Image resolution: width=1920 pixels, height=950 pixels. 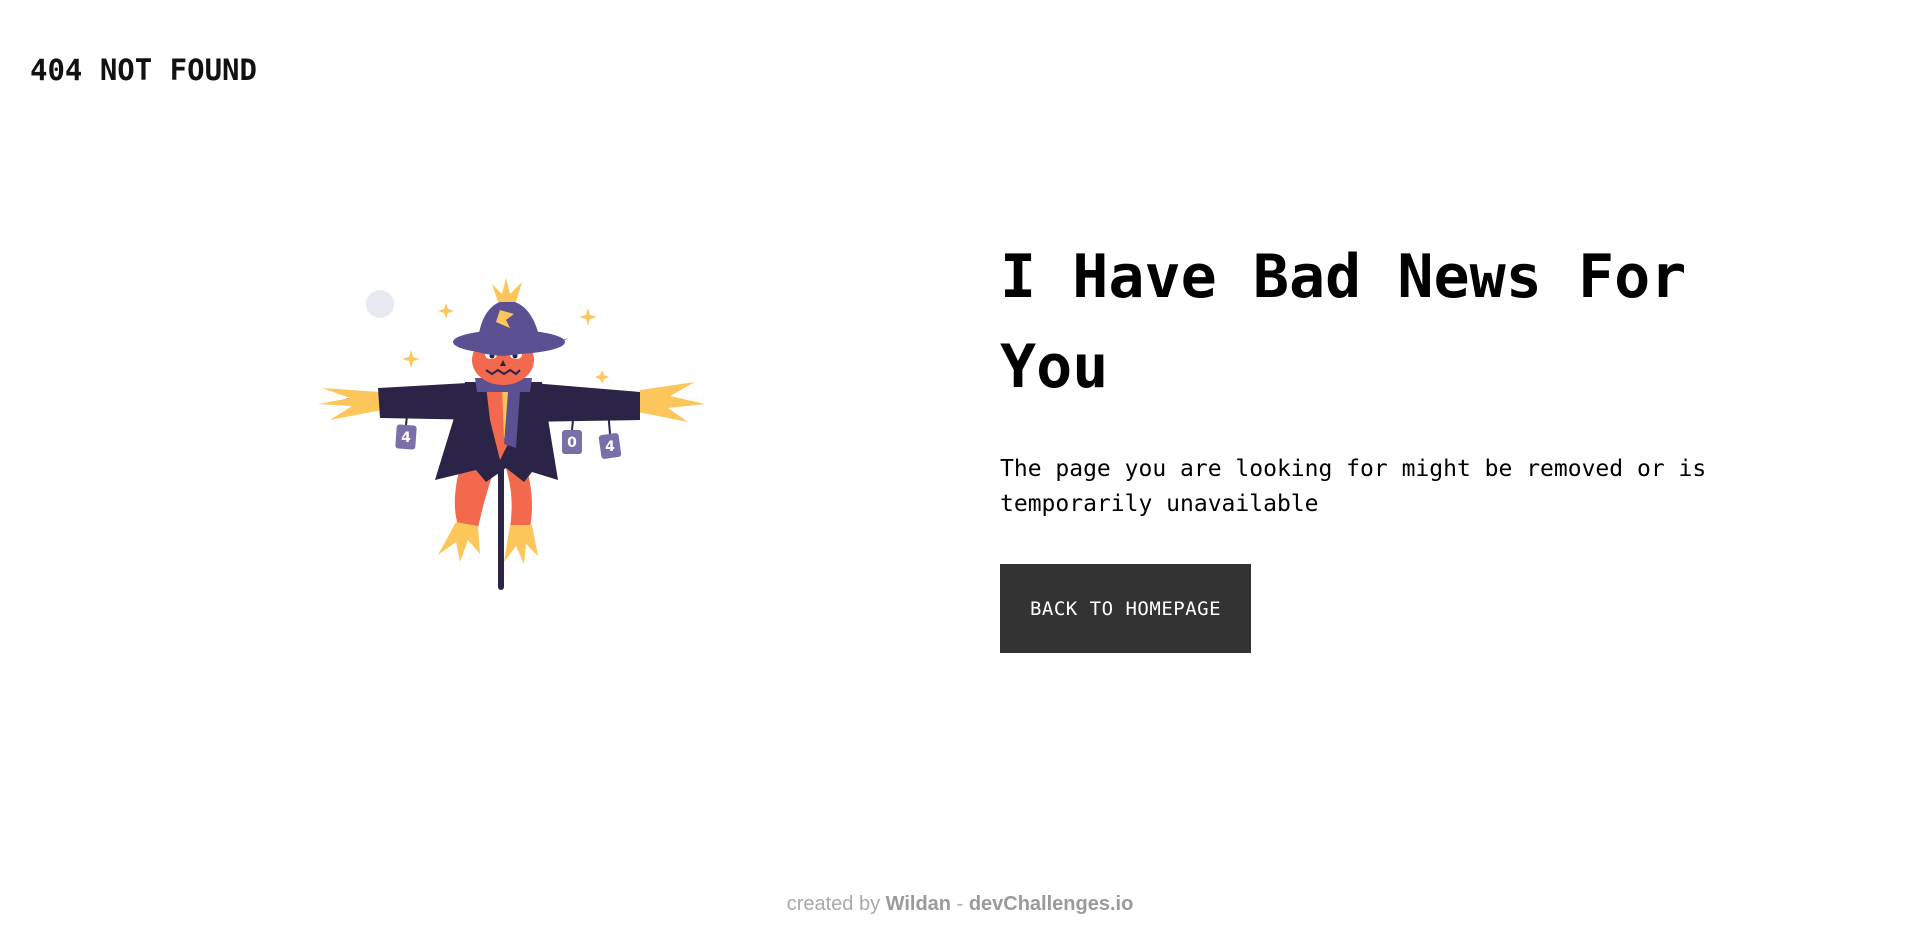 I want to click on can-label: 0, so click(x=572, y=443).